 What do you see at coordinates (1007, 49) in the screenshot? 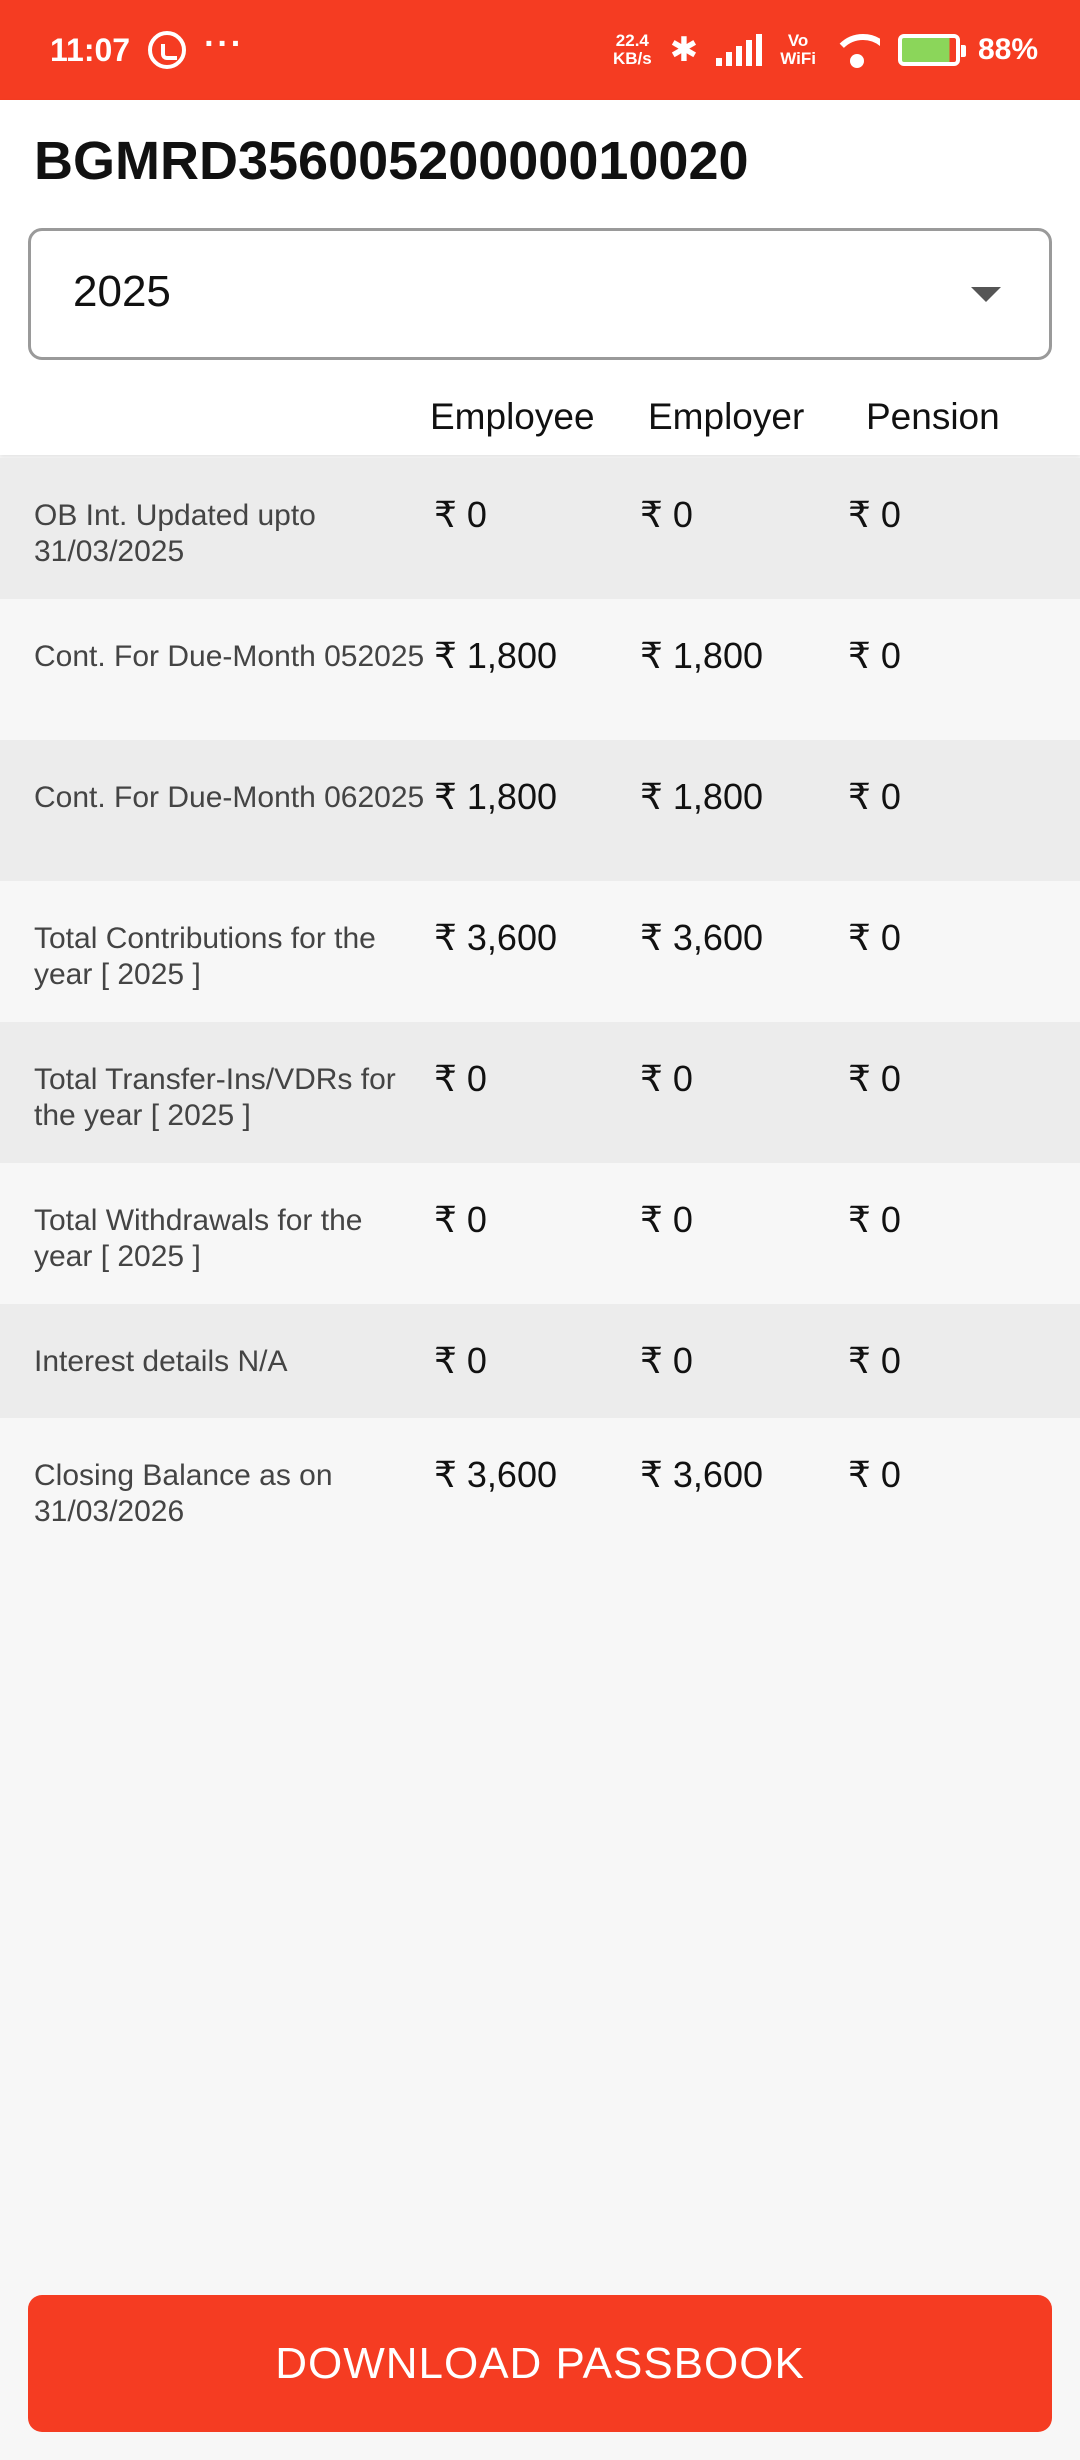
I see `battery-percentage: 88%` at bounding box center [1007, 49].